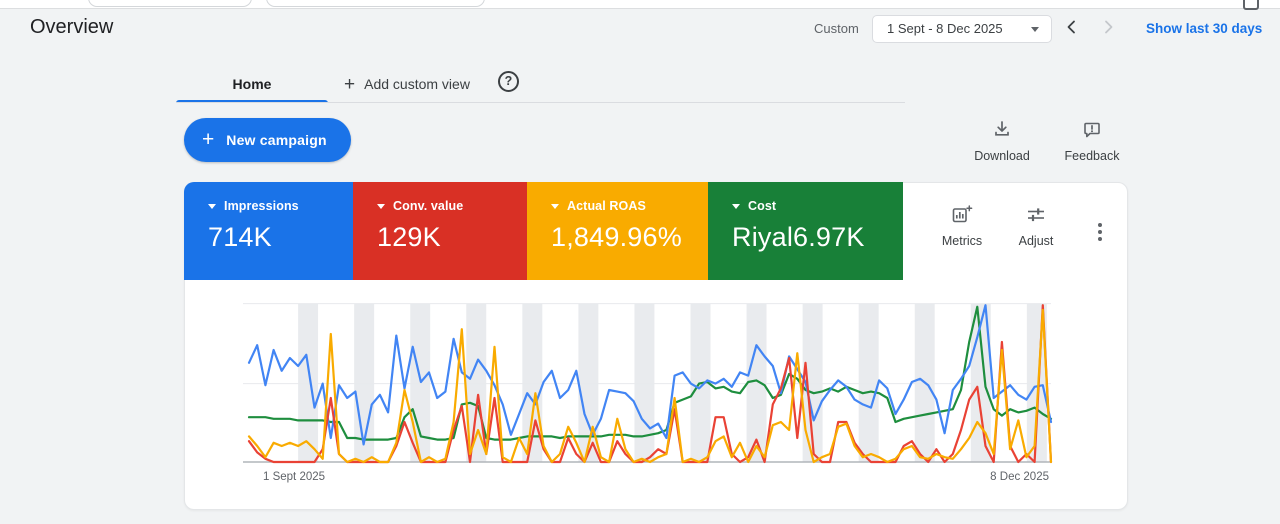 The width and height of the screenshot is (1280, 524). Describe the element at coordinates (294, 477) in the screenshot. I see `x-axis-start-label: 1 Sept 2025` at that location.